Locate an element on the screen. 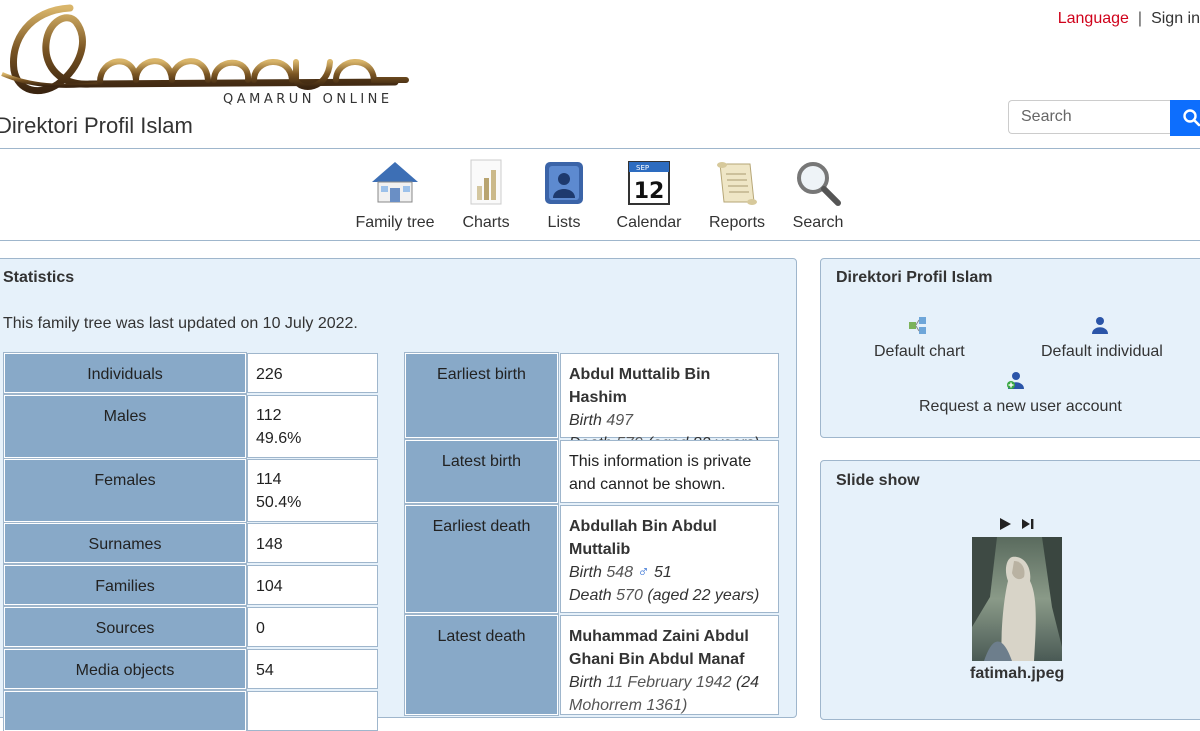 Image resolution: width=1200 pixels, height=731 pixels. stat-value: 226 is located at coordinates (269, 374).